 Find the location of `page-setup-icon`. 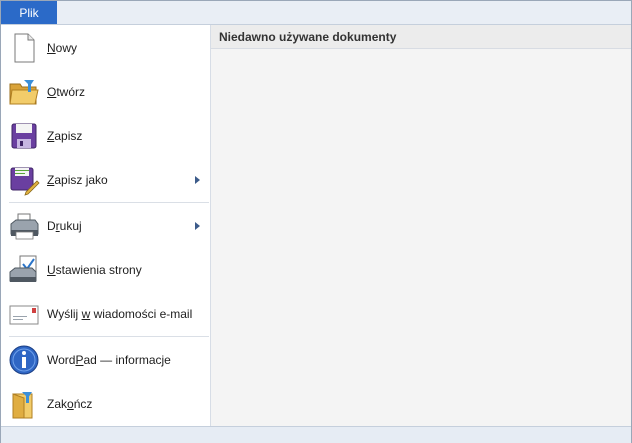

page-setup-icon is located at coordinates (23, 268).